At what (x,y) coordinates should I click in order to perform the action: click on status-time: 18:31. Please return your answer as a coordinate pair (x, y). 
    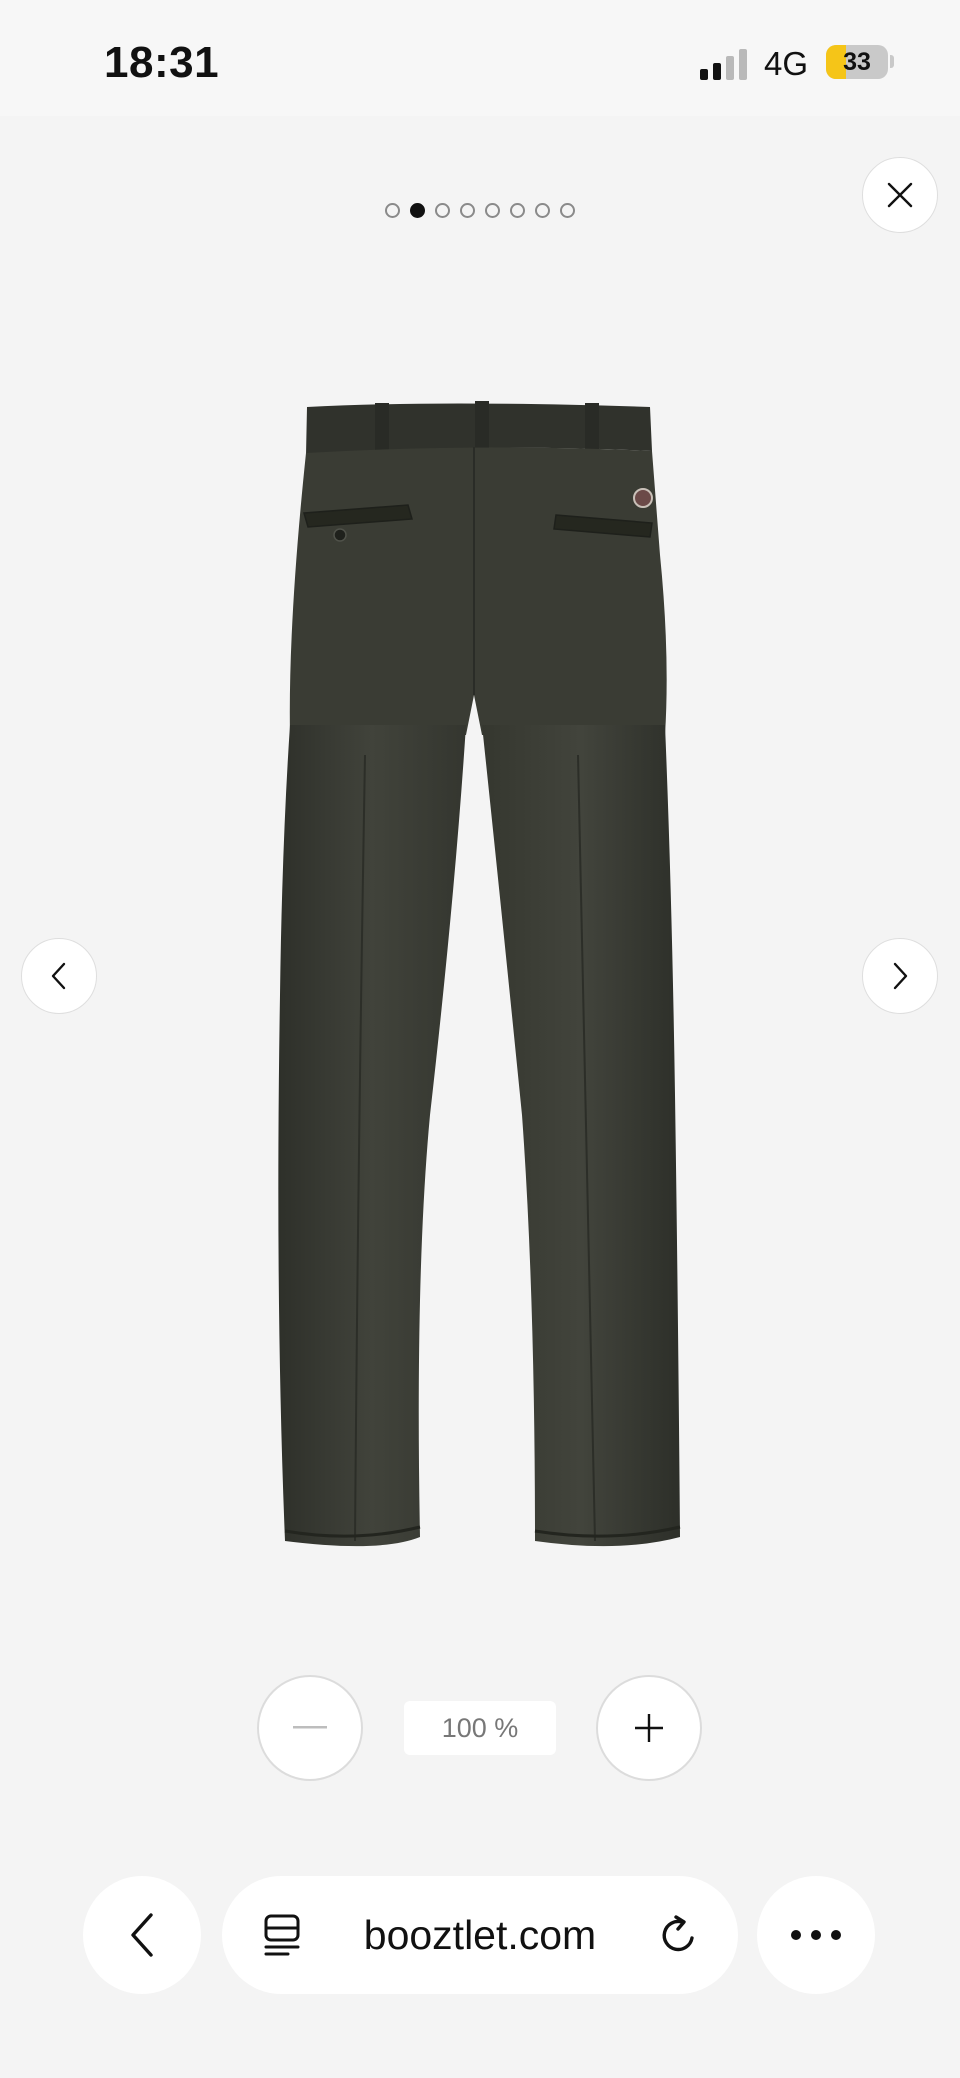
    Looking at the image, I should click on (162, 62).